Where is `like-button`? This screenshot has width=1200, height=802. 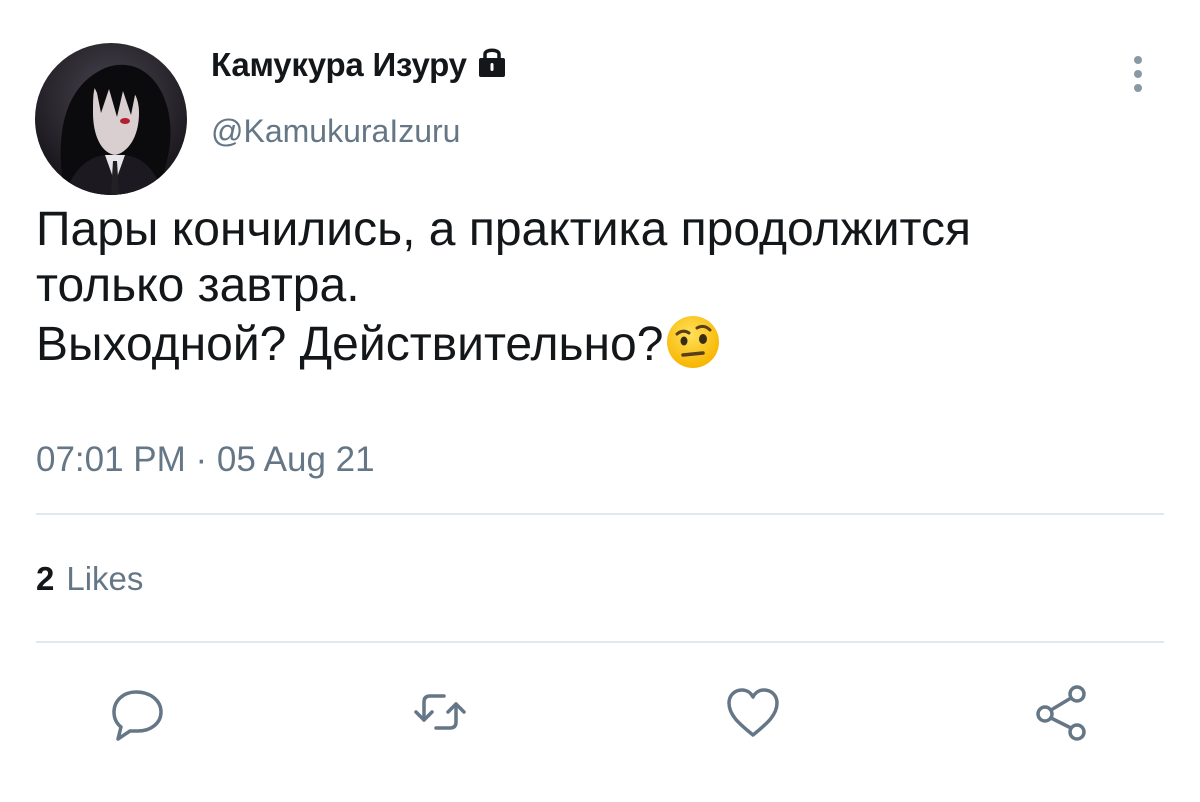
like-button is located at coordinates (753, 712).